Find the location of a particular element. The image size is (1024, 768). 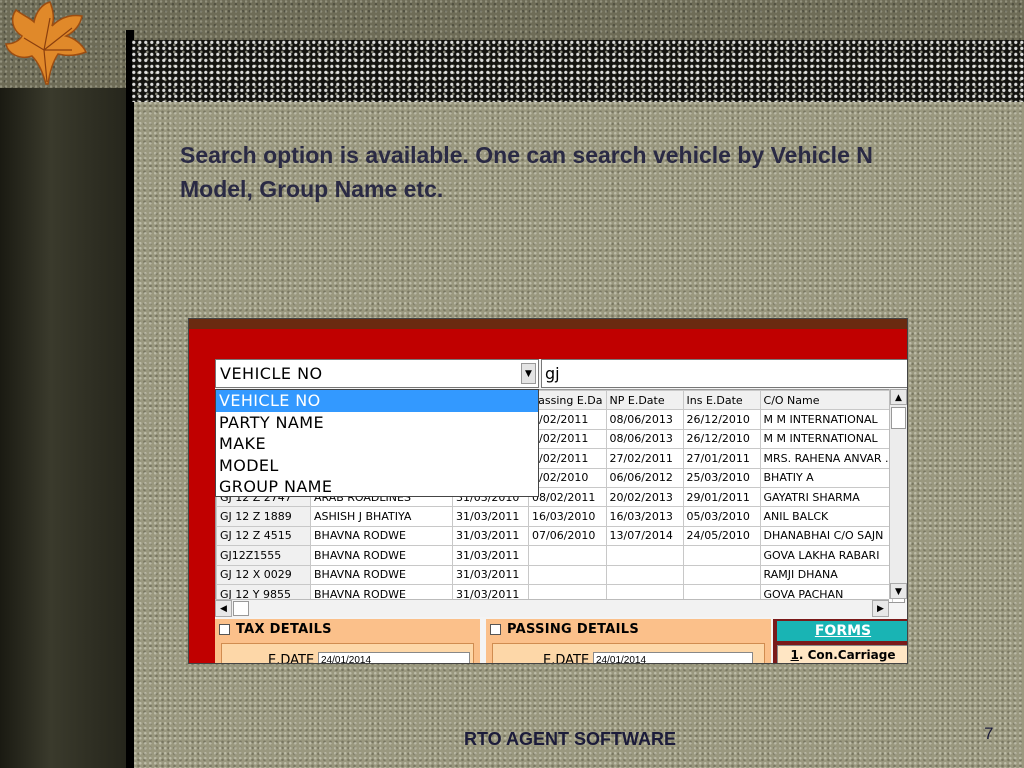

table-cell: M M INTERNATIONAL is located at coordinates (826, 439).